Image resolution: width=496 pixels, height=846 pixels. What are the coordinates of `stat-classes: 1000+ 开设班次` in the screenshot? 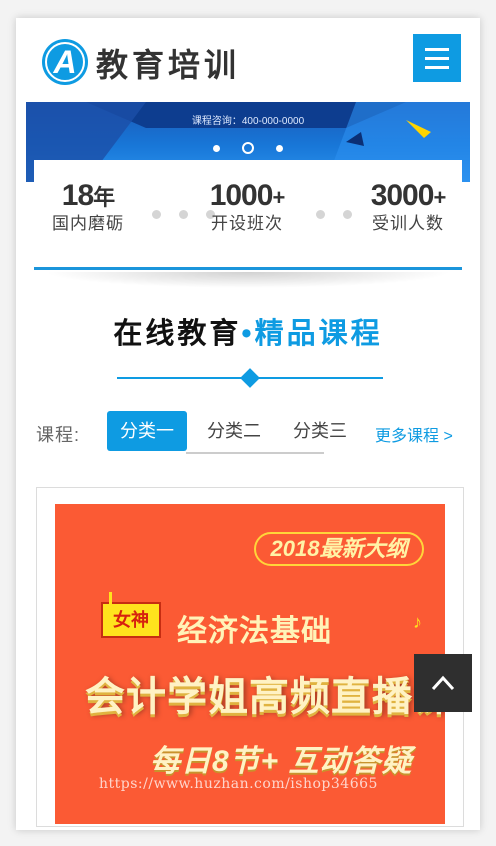 It's located at (247, 207).